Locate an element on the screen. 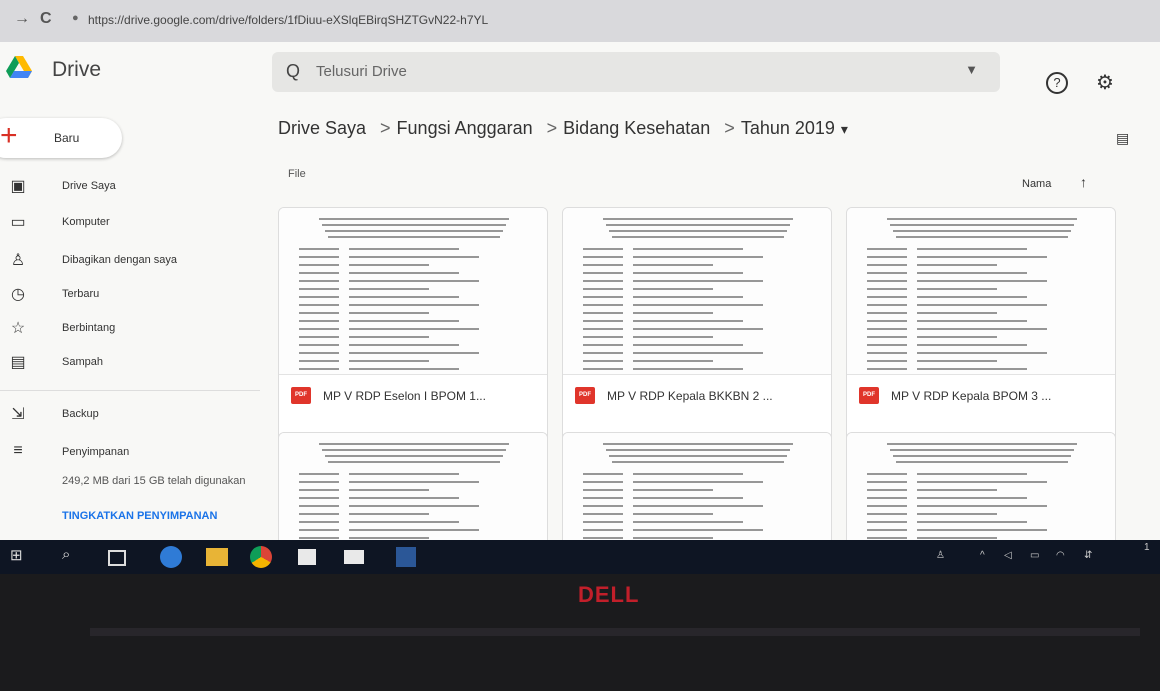 The height and width of the screenshot is (691, 1160). upgrade-storage-link: TINGKATKAN PENYIMPANAN is located at coordinates (157, 516).